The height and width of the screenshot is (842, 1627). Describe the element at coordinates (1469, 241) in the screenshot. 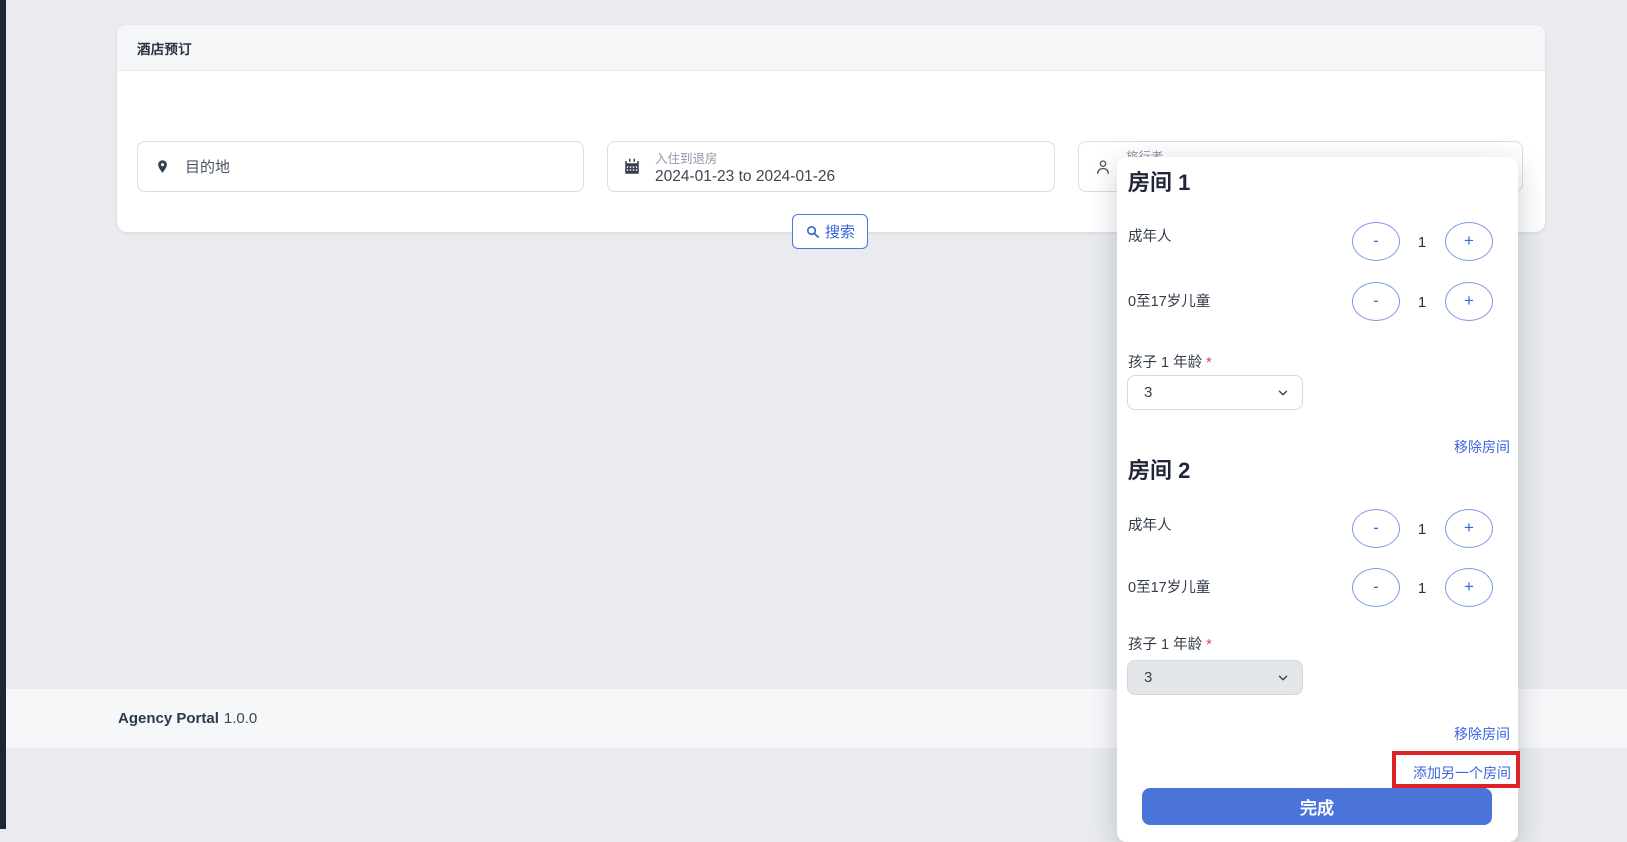

I see `room1-adults-increment-button: +` at that location.